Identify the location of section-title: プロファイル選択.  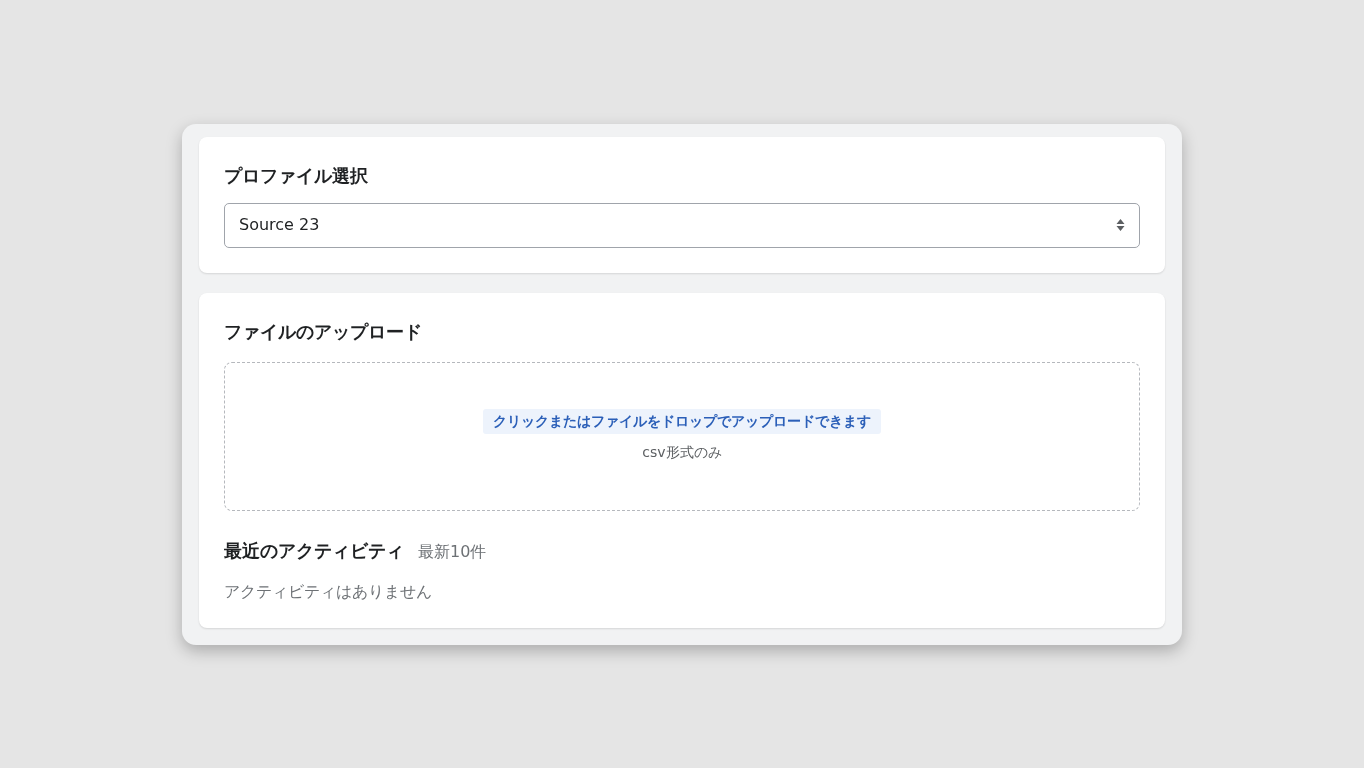
(296, 175).